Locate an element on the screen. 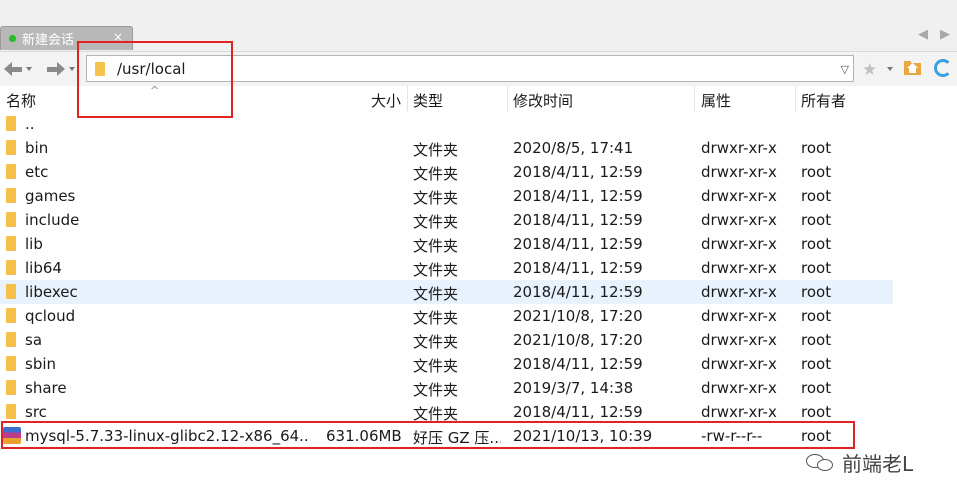 This screenshot has height=500, width=957. tab-prev-icon: ◀ is located at coordinates (923, 34).